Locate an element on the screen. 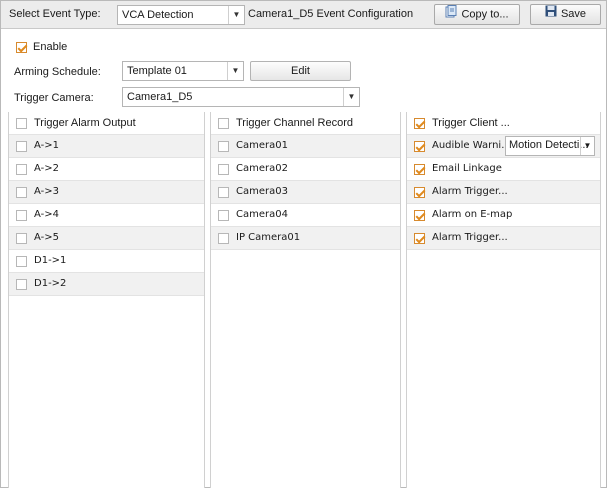  list-item: A->2 is located at coordinates (106, 169).